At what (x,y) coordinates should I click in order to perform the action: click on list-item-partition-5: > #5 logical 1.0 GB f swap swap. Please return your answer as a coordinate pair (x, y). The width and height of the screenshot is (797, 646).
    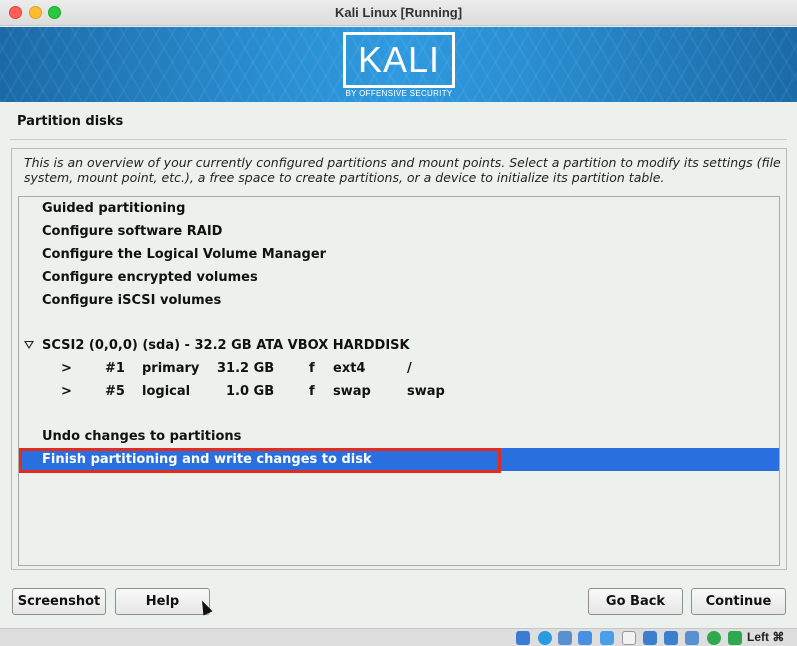
    Looking at the image, I should click on (399, 391).